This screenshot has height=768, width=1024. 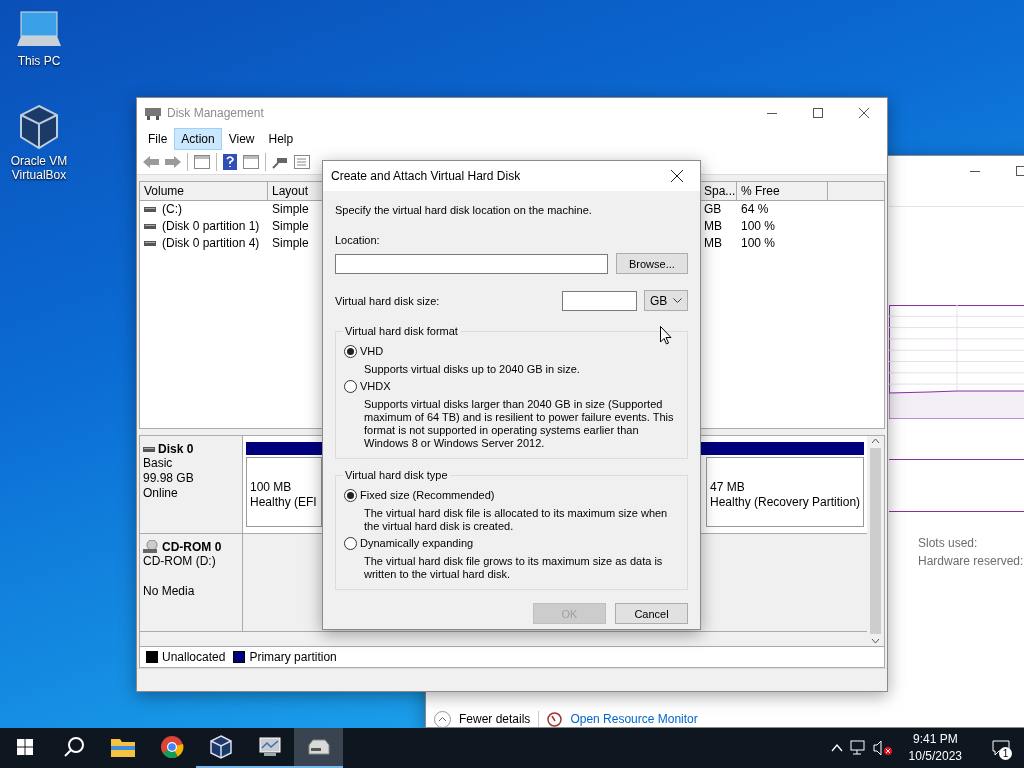 What do you see at coordinates (426, 176) in the screenshot?
I see `dialog-title: Create and Attach Virtual Hard Disk` at bounding box center [426, 176].